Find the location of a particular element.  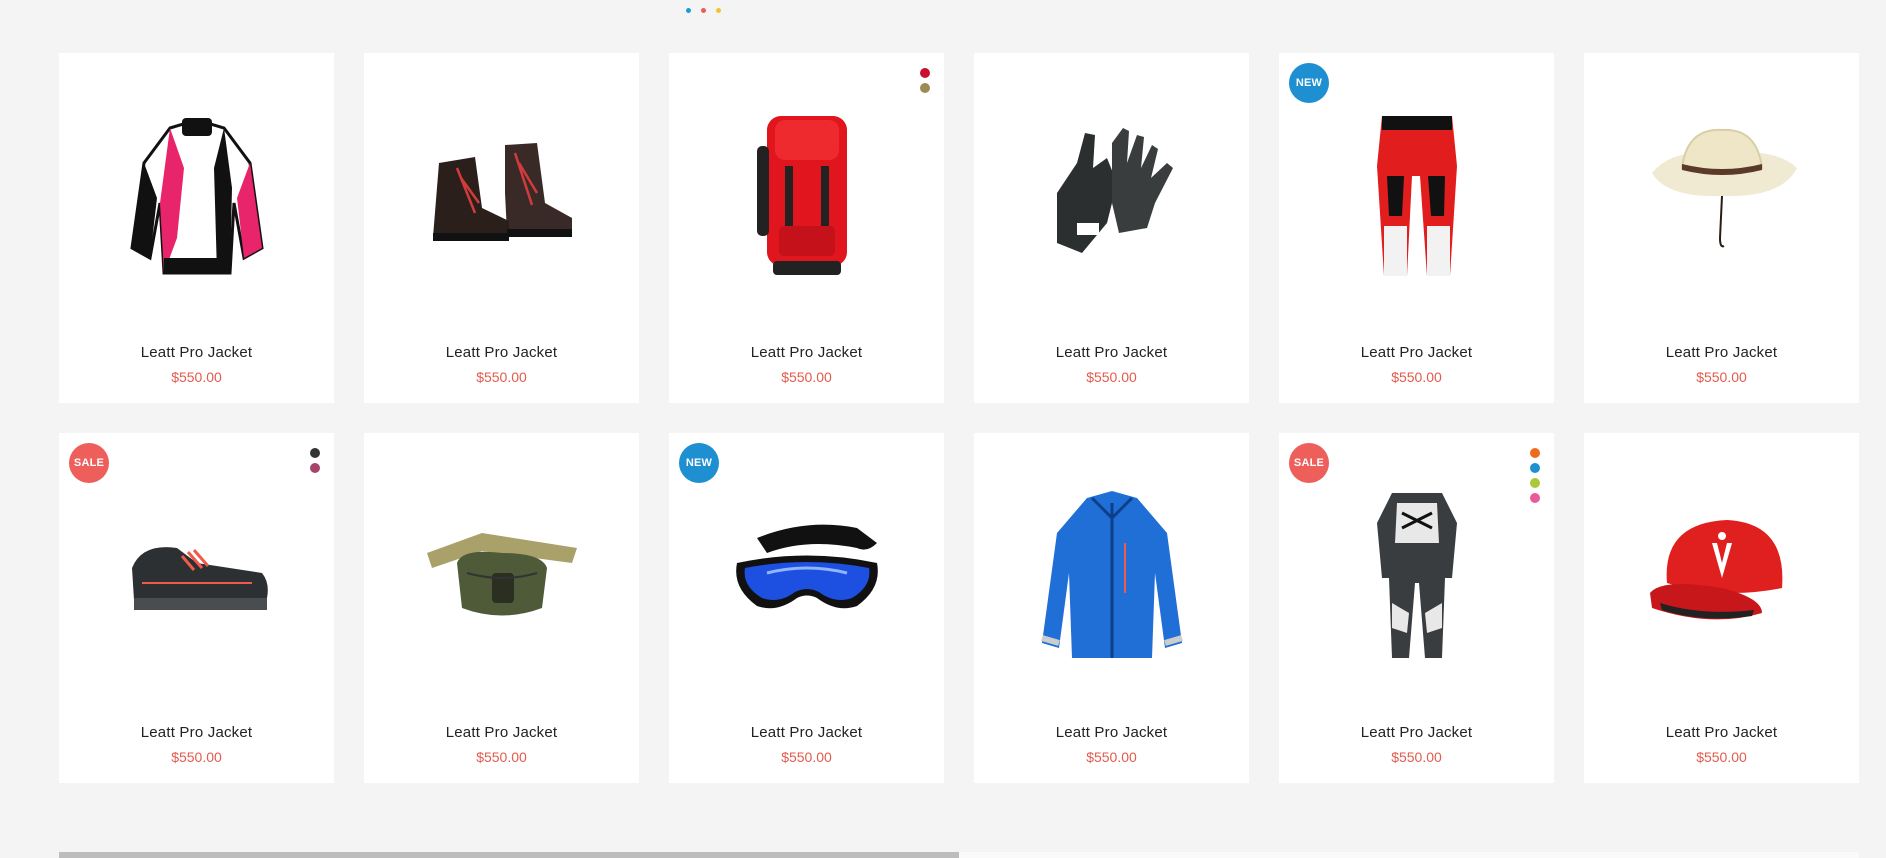

straw-cowboy-hat-image is located at coordinates (1724, 188).